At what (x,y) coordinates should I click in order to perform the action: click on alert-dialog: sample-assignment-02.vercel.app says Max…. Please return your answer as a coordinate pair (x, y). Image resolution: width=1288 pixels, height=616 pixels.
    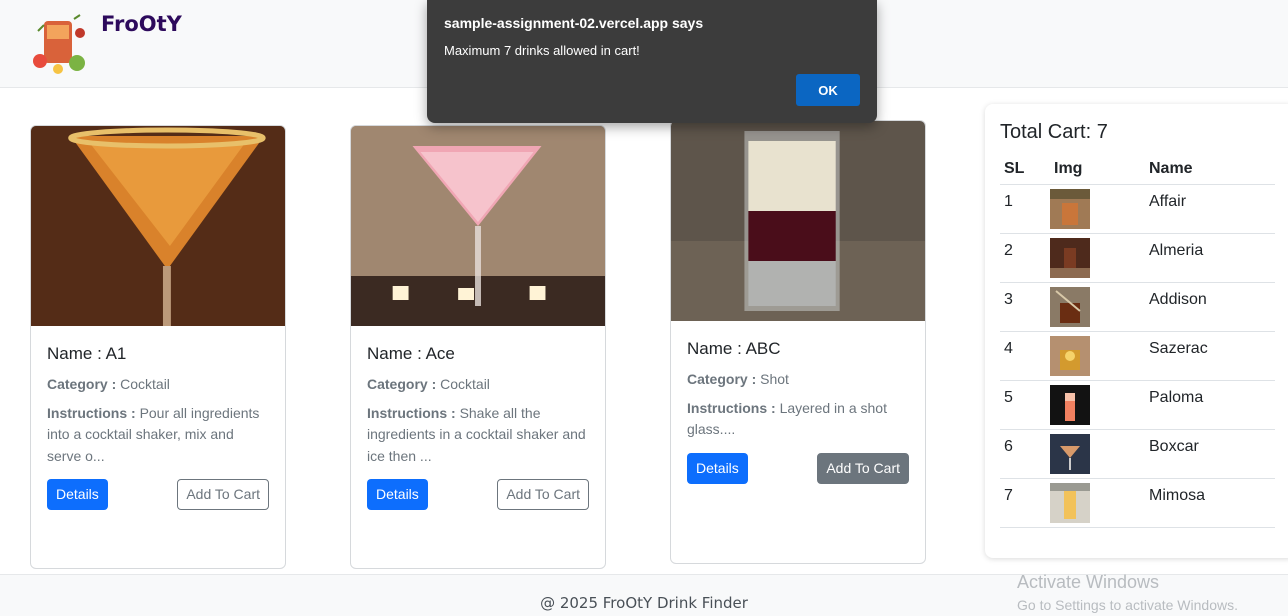
    Looking at the image, I should click on (652, 61).